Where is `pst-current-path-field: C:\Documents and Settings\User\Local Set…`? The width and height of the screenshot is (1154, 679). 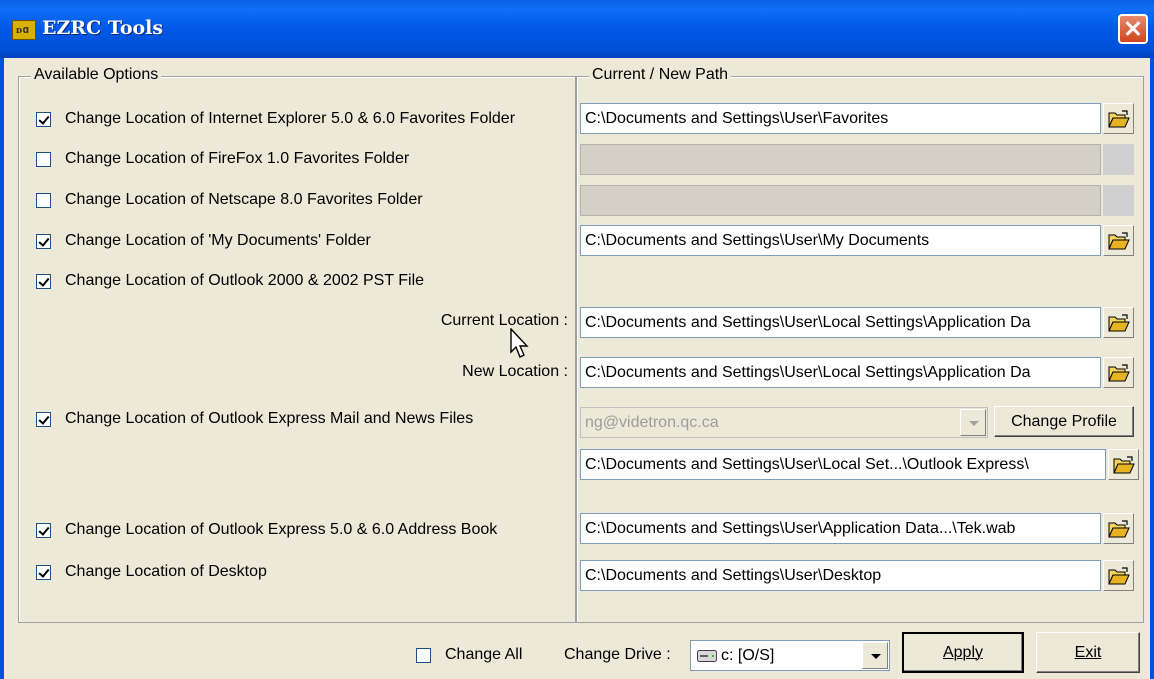 pst-current-path-field: C:\Documents and Settings\User\Local Set… is located at coordinates (840, 322).